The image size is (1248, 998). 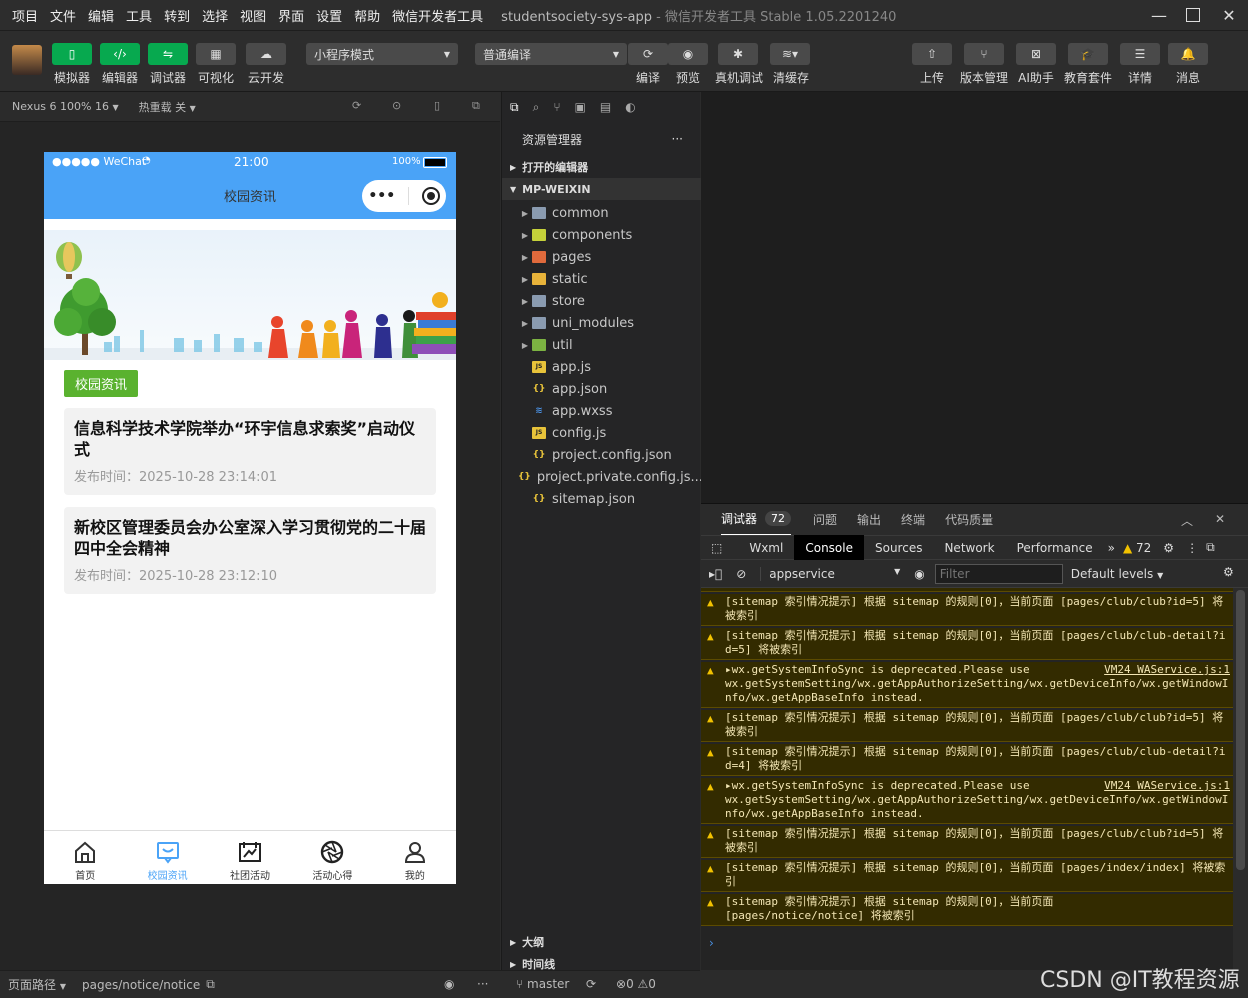 I want to click on kebab-icon: ⋮, so click(x=1192, y=547).